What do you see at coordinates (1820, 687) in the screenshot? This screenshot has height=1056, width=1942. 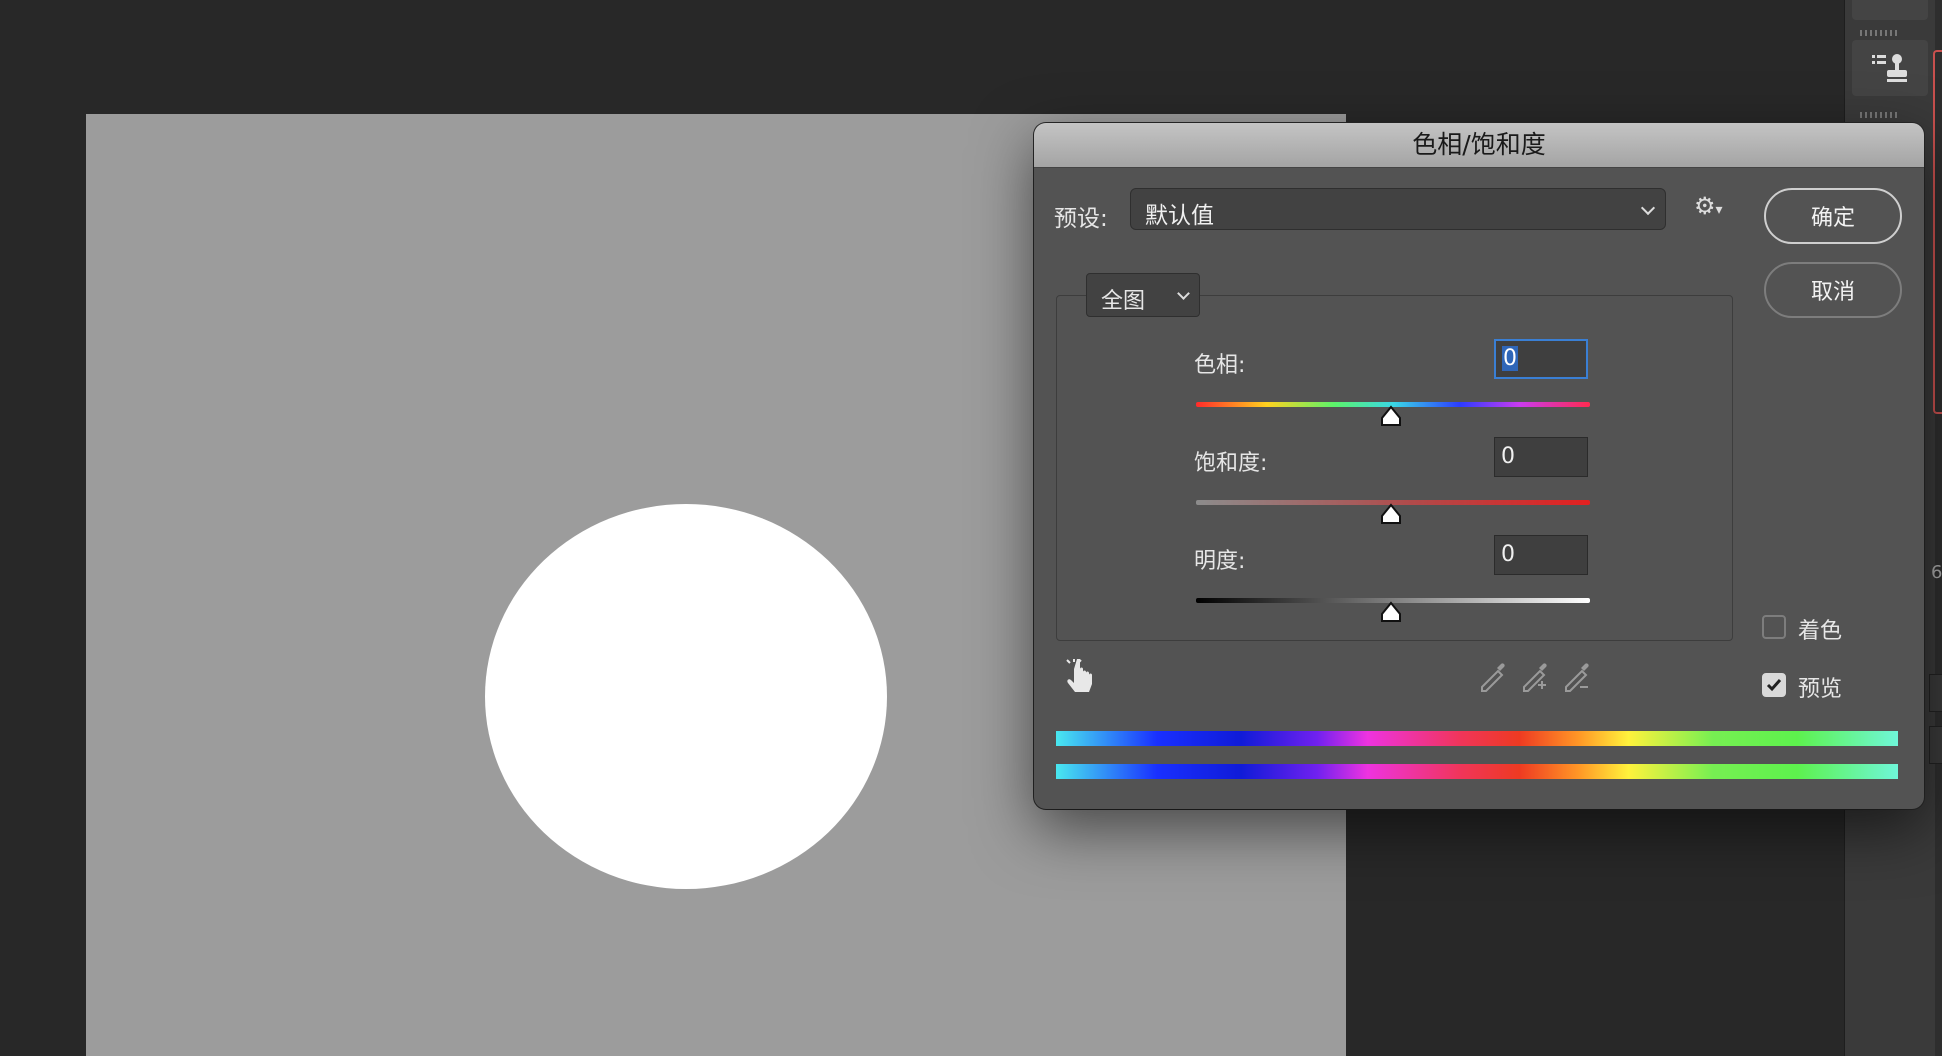 I see `preview-label: 预览` at bounding box center [1820, 687].